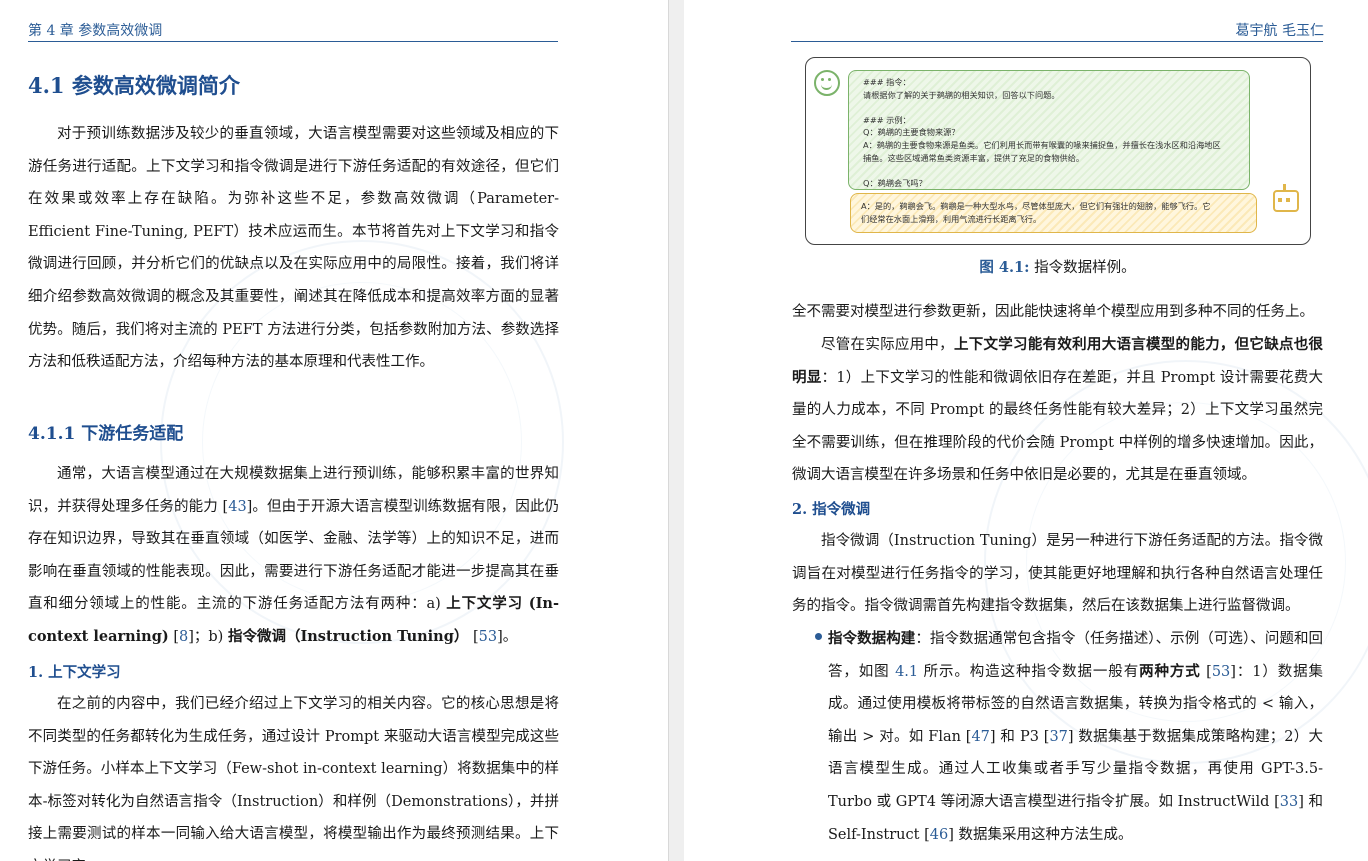 The image size is (1368, 861). I want to click on figure-text-line: ### 示例：, so click(887, 119).